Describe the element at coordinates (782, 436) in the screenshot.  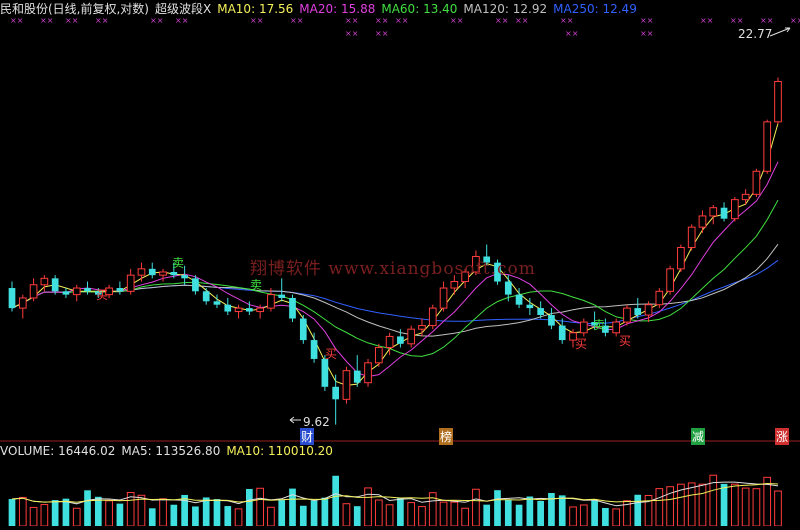
I see `tag-zhang: 涨` at that location.